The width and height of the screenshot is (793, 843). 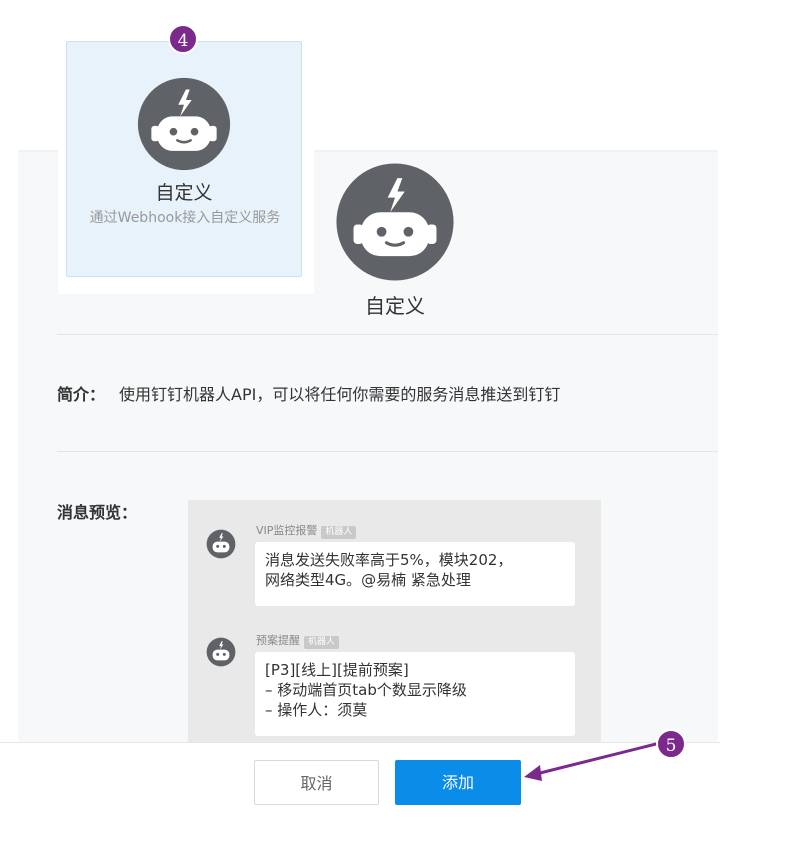 I want to click on intro-text: 使用钉钉机器人API，可以将任何你需要的服务消息推送到钉钉, so click(x=340, y=394).